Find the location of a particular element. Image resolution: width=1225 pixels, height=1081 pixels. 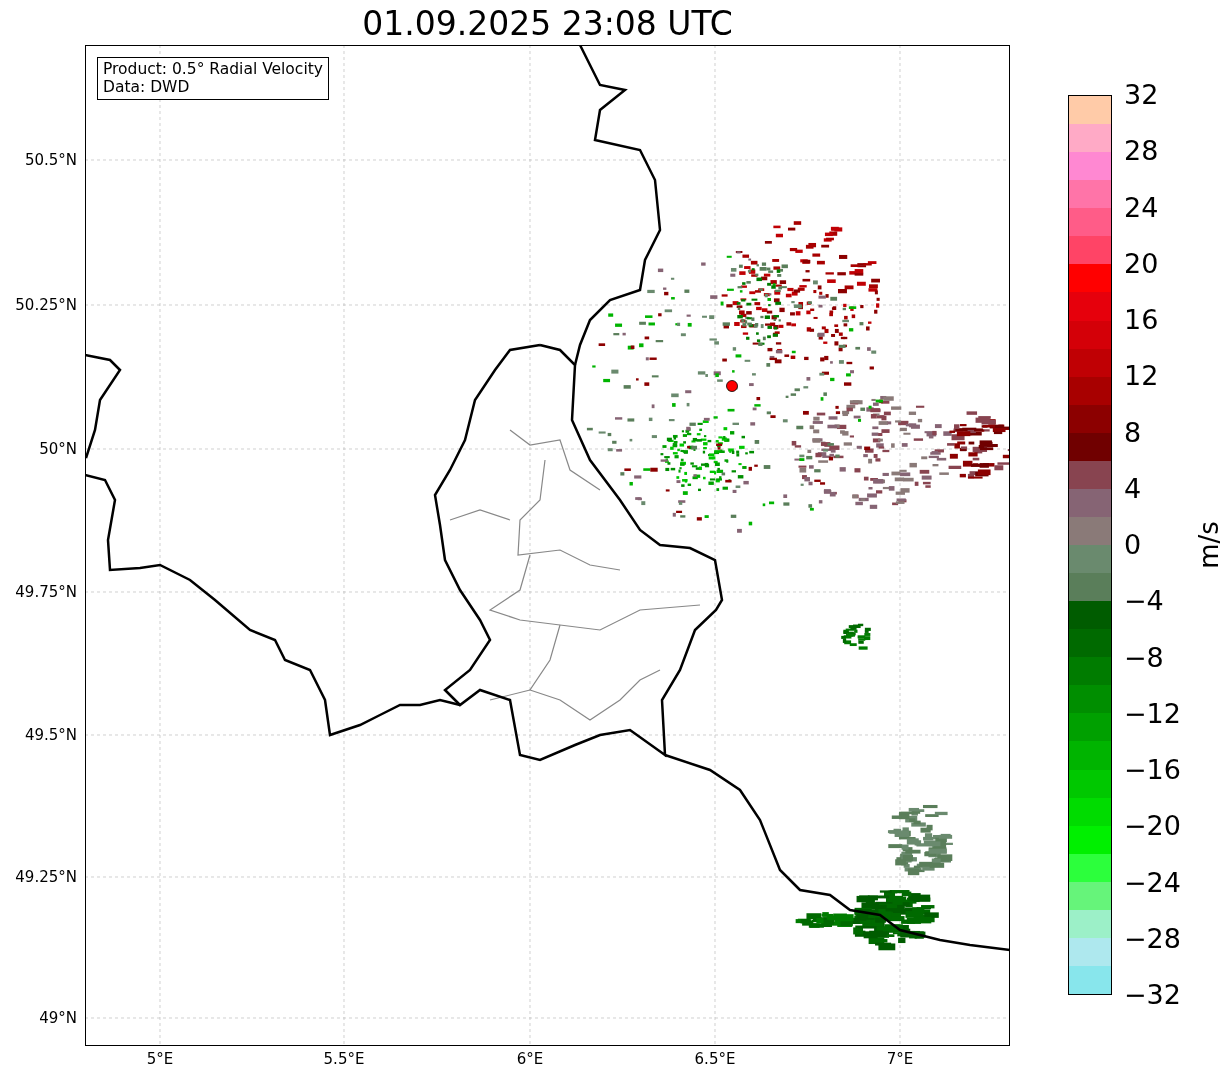

latitude-label: 50°N is located at coordinates (58, 449).